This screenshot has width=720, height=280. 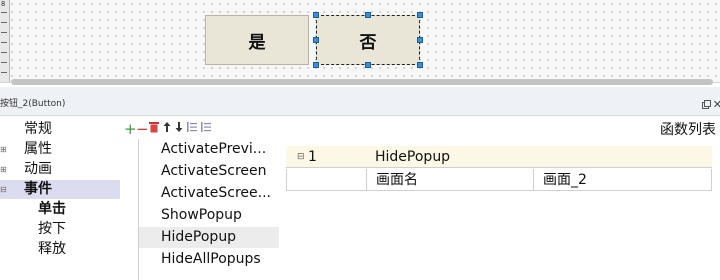 I want to click on parameter-value: 画面_2, so click(x=565, y=180).